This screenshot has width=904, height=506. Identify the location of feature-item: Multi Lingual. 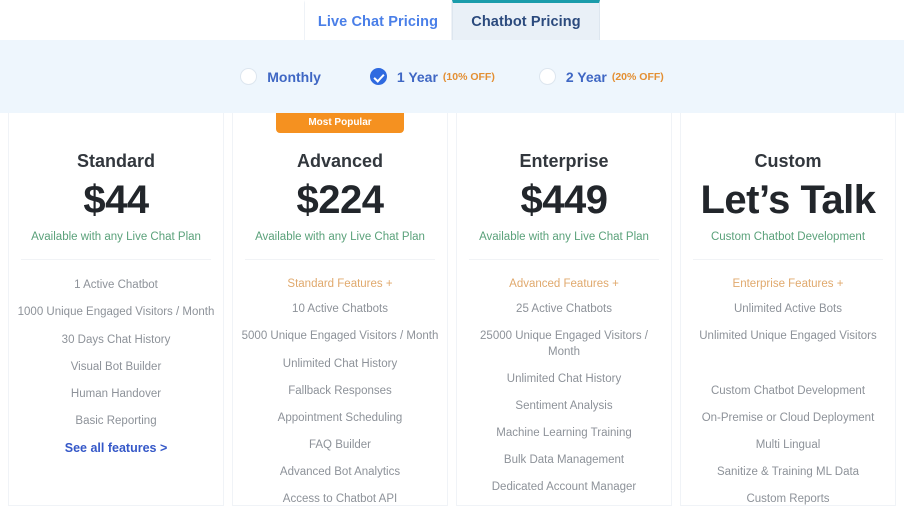
(788, 445).